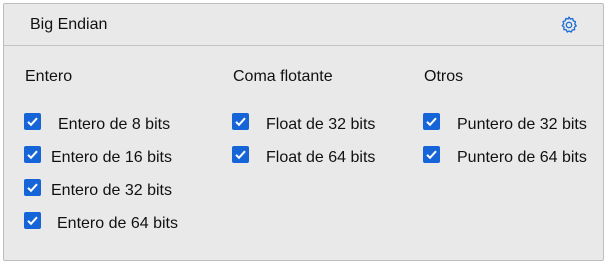 The image size is (609, 266). Describe the element at coordinates (522, 157) in the screenshot. I see `checkbox-label: Puntero de 64 bits` at that location.